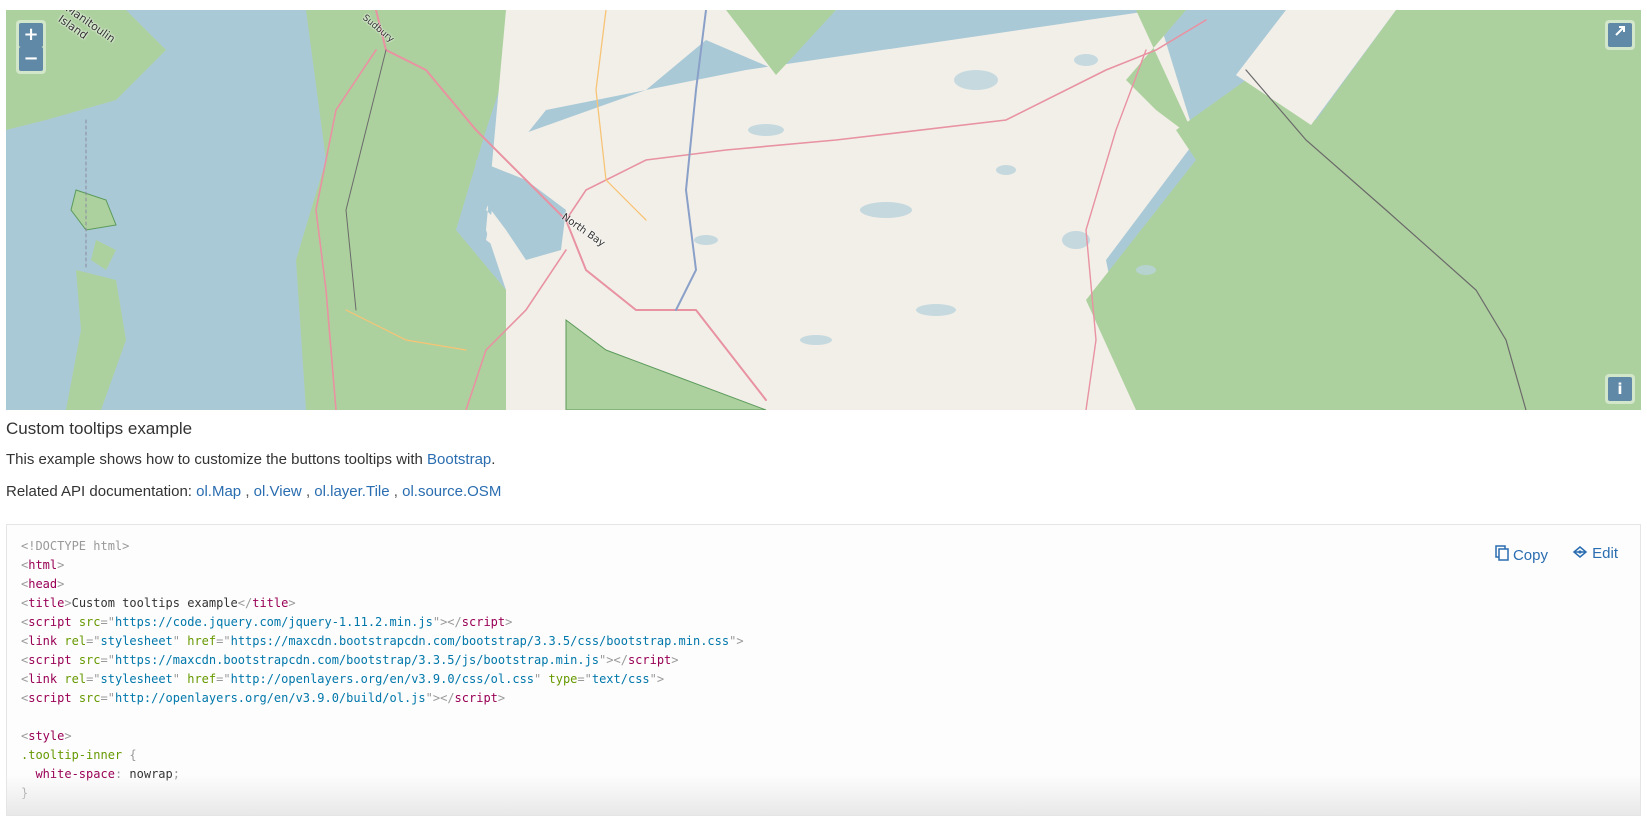  I want to click on clipboard-icon, so click(1502, 555).